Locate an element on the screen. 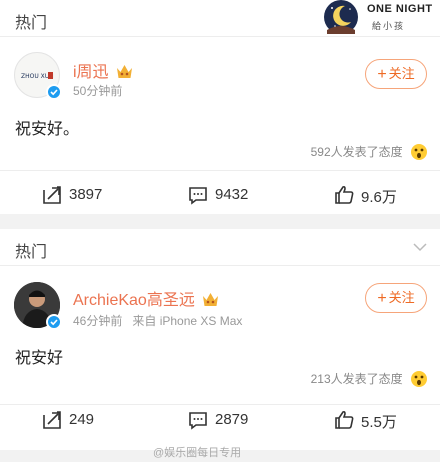 Image resolution: width=440 pixels, height=462 pixels. banner-title: ONE NIGHT is located at coordinates (400, 9).